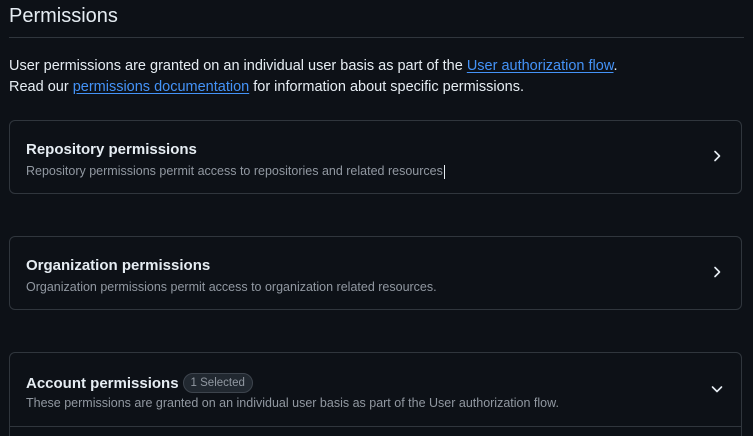  What do you see at coordinates (444, 171) in the screenshot?
I see `text-cursor` at bounding box center [444, 171].